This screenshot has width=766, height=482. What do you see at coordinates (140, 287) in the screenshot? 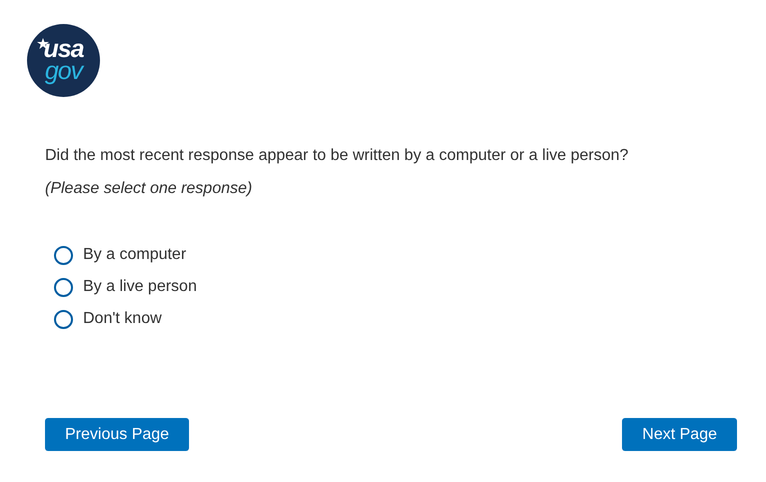
I see `option-label: By a live person` at bounding box center [140, 287].